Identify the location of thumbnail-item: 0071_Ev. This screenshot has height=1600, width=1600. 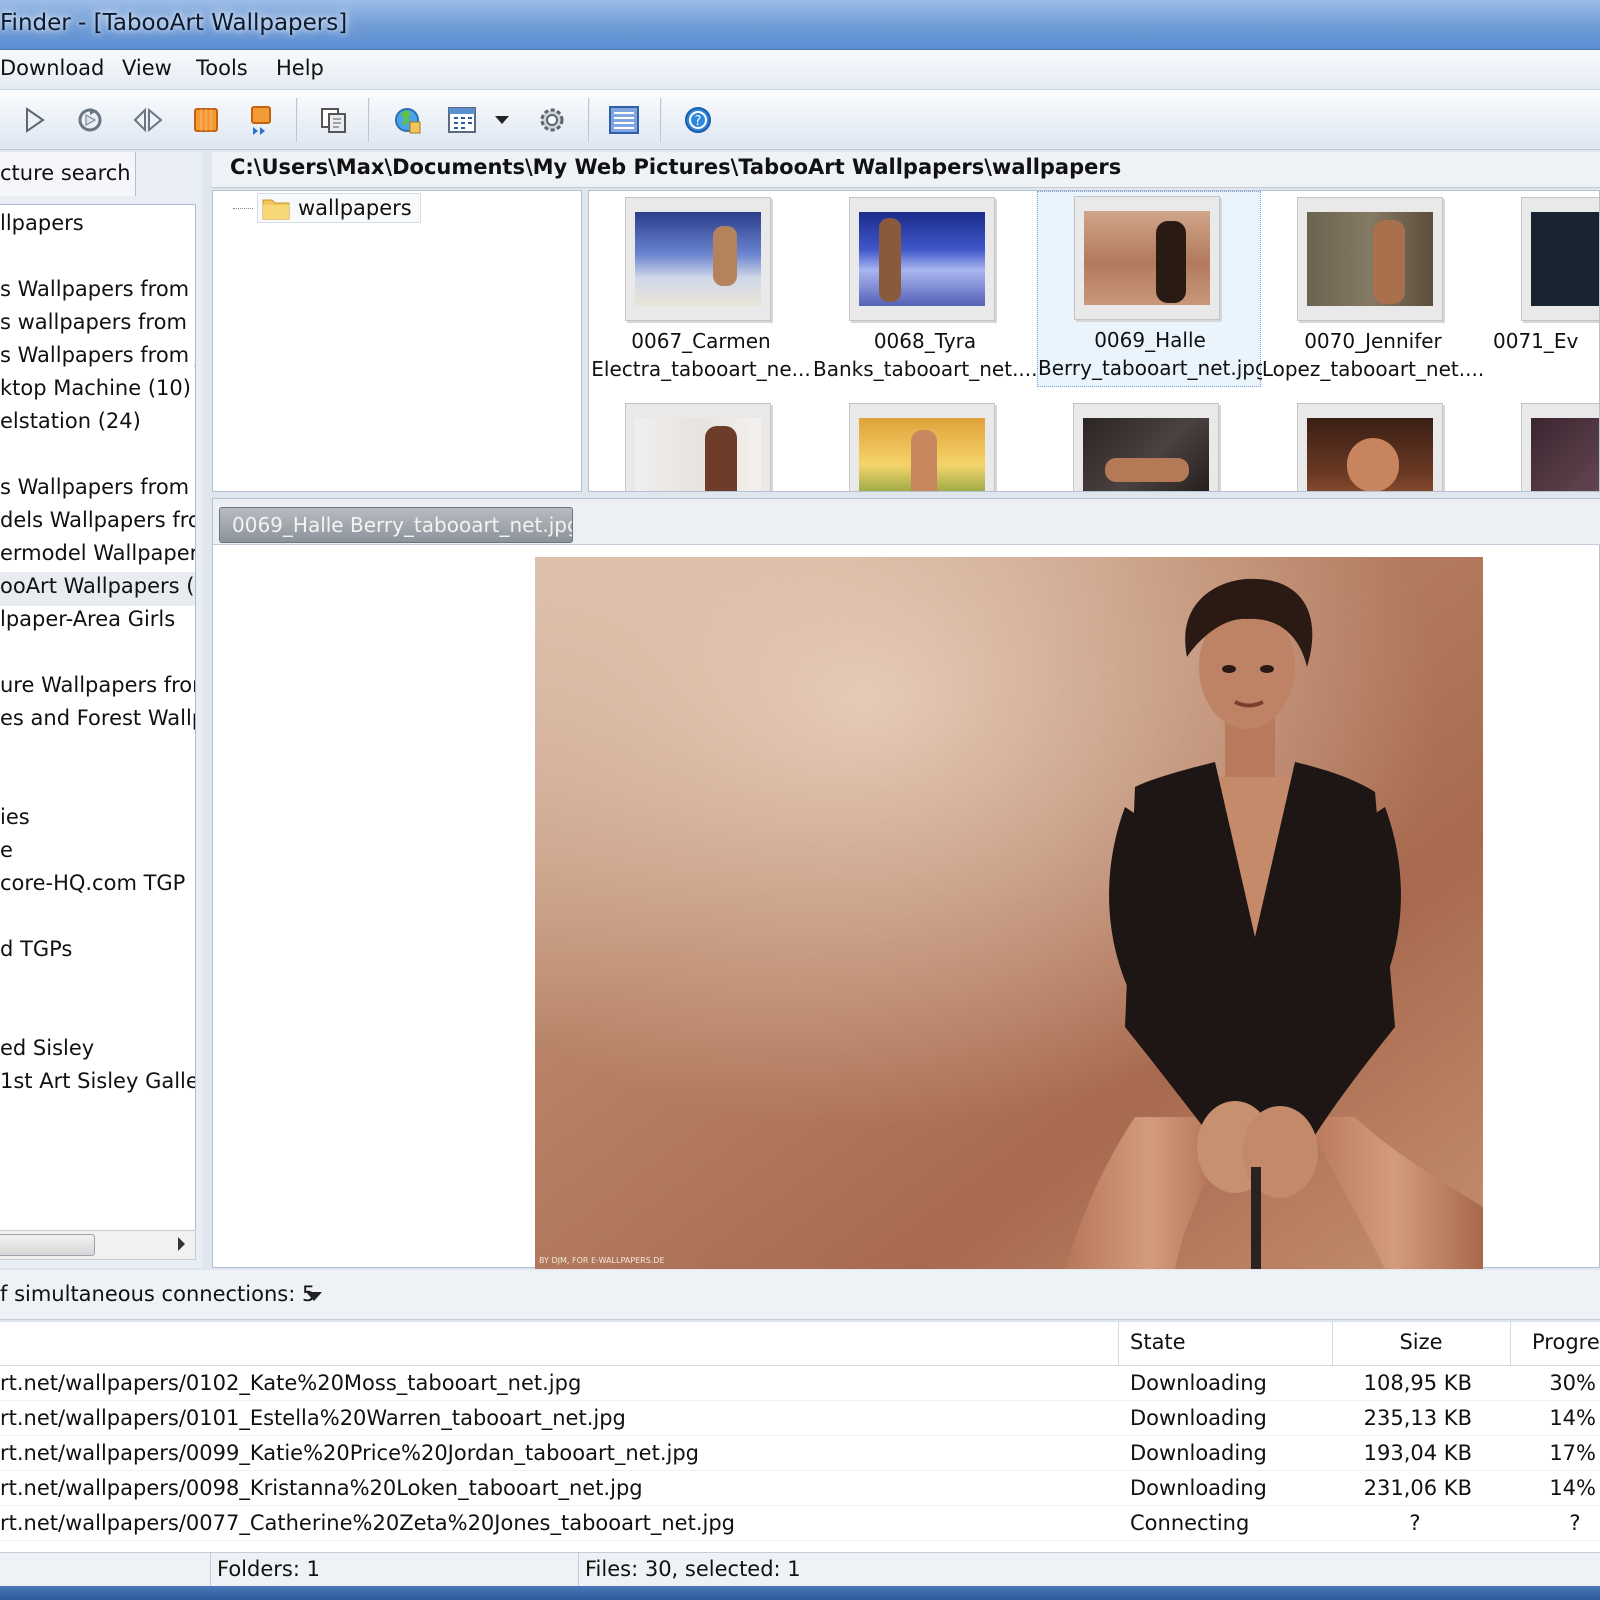
(1542, 291).